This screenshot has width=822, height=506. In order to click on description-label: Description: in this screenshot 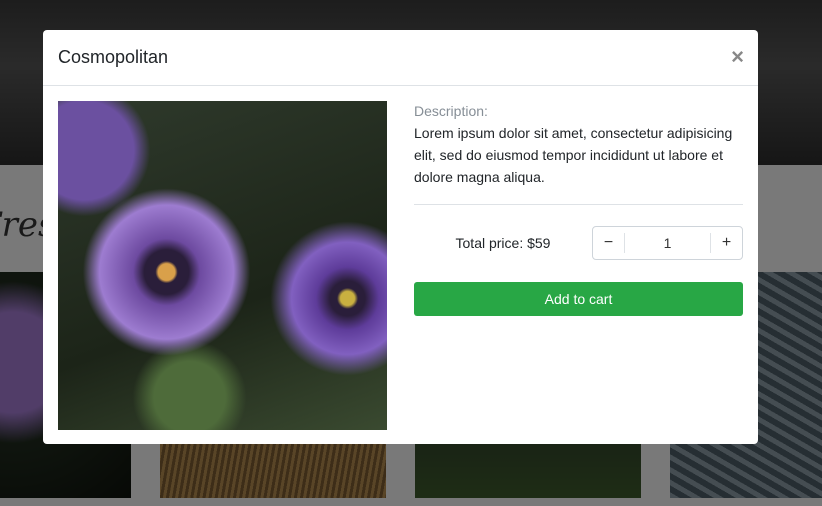, I will do `click(451, 111)`.